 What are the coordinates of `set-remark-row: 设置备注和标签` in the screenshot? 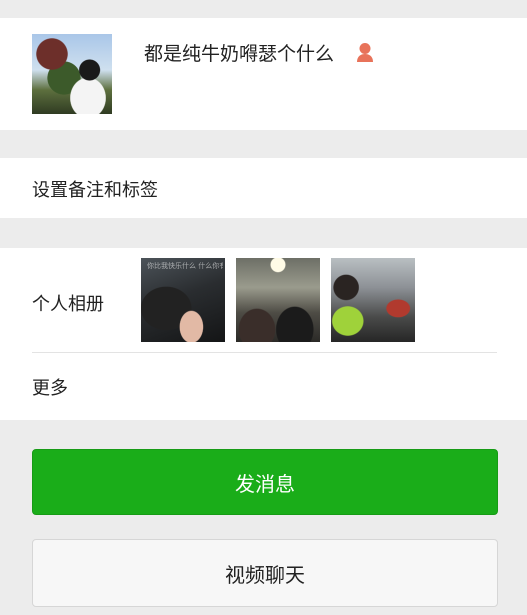 It's located at (263, 188).